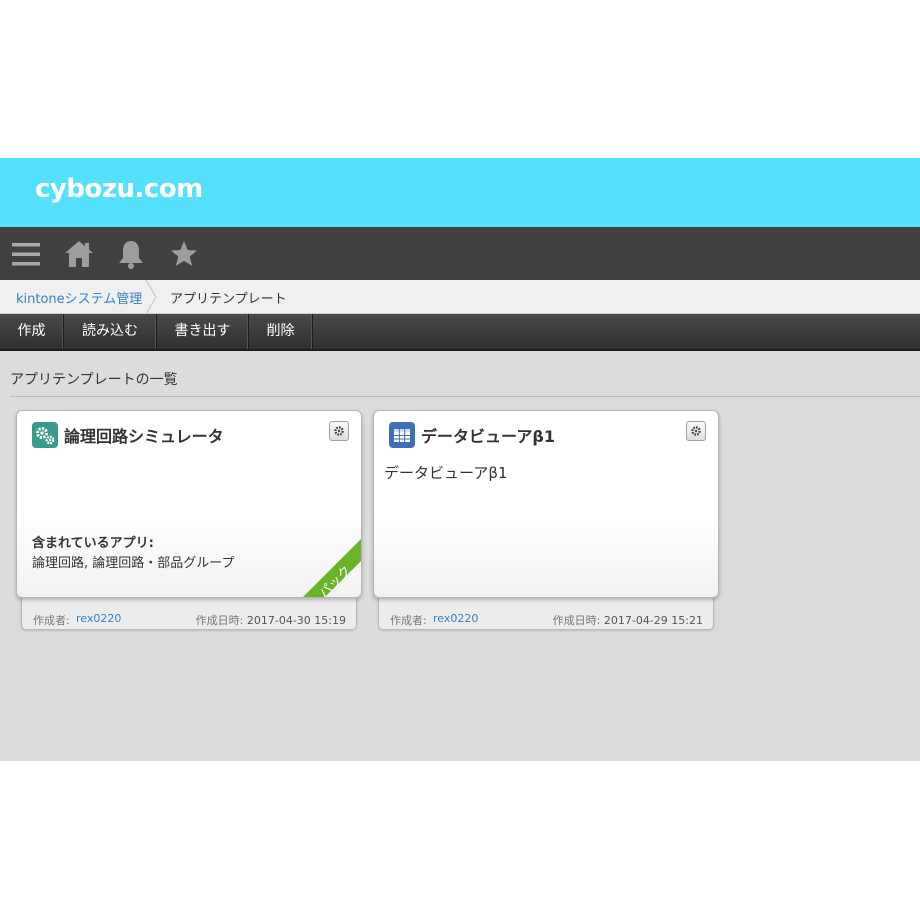 The width and height of the screenshot is (920, 920). What do you see at coordinates (460, 297) in the screenshot?
I see `breadcrumb: kintoneシステム管理 アプリテンプレート` at bounding box center [460, 297].